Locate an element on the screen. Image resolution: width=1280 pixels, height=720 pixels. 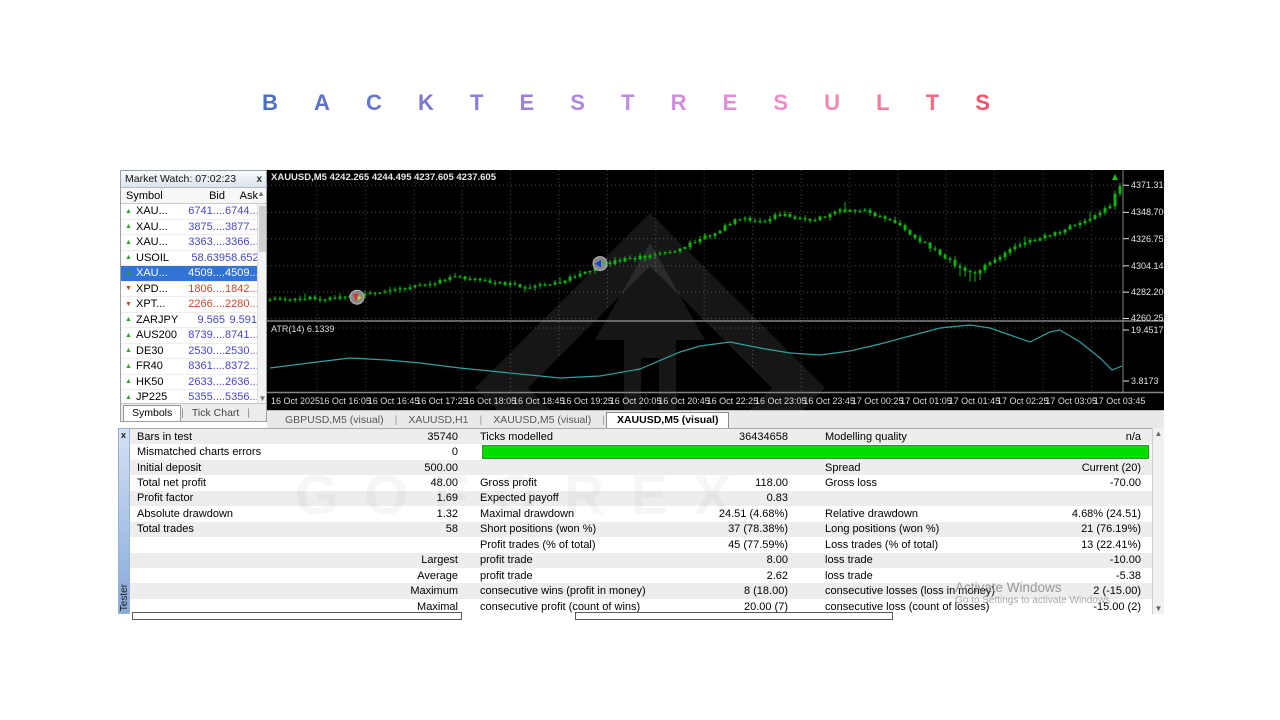
market-watch-titlebar: Market Watch: 07:02:23 x is located at coordinates (193, 179).